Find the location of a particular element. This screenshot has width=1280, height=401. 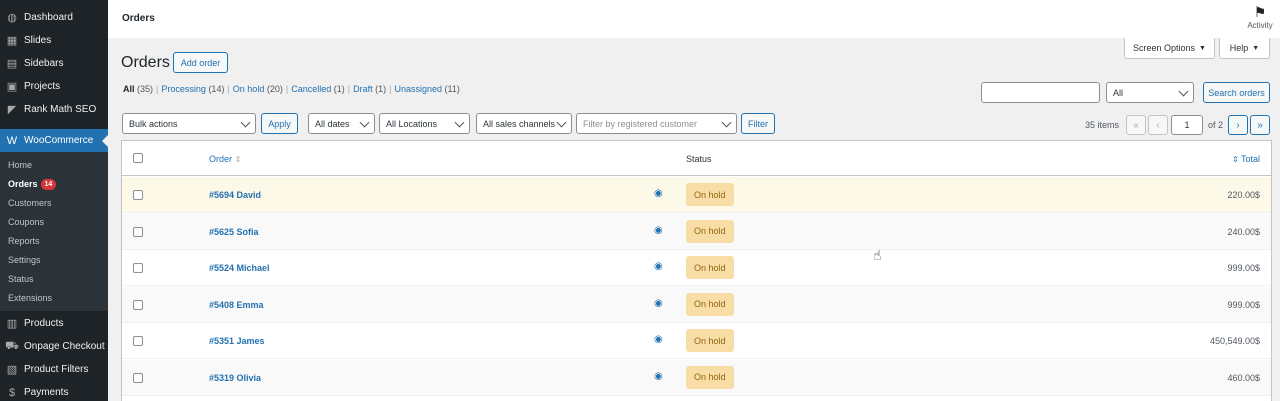

submenu-item-extensions: Extensions is located at coordinates (30, 298).